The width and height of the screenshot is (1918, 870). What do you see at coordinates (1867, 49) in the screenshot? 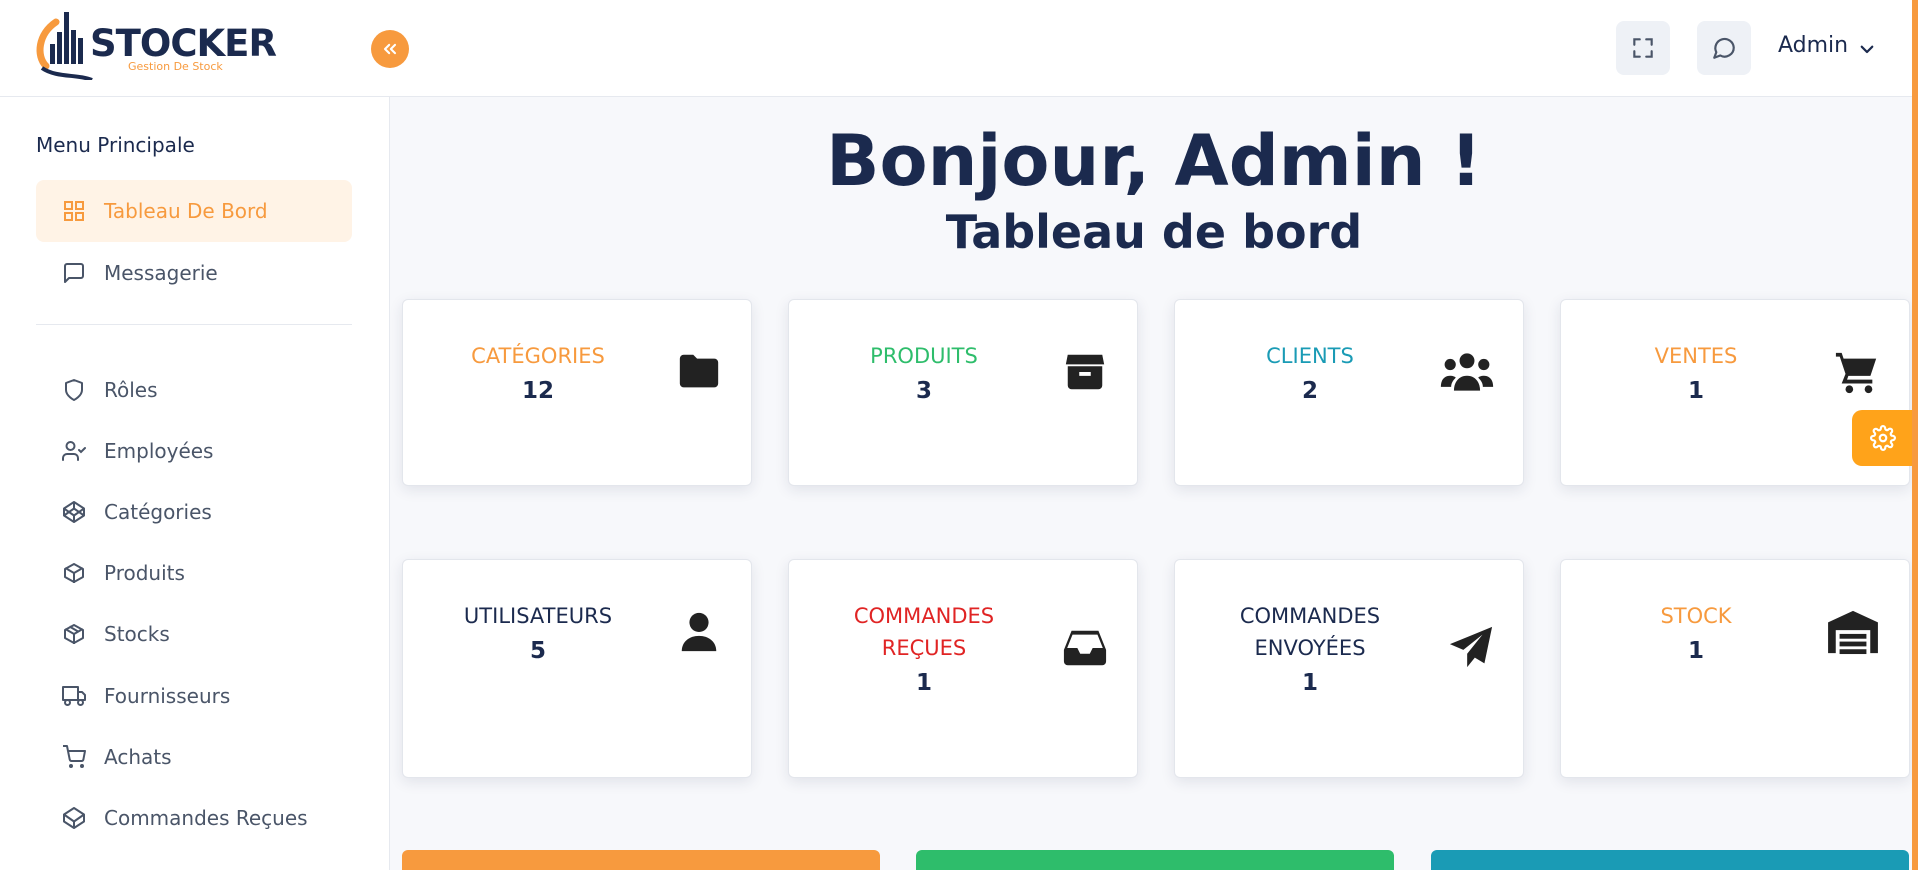
I see `chevron-down-icon` at bounding box center [1867, 49].